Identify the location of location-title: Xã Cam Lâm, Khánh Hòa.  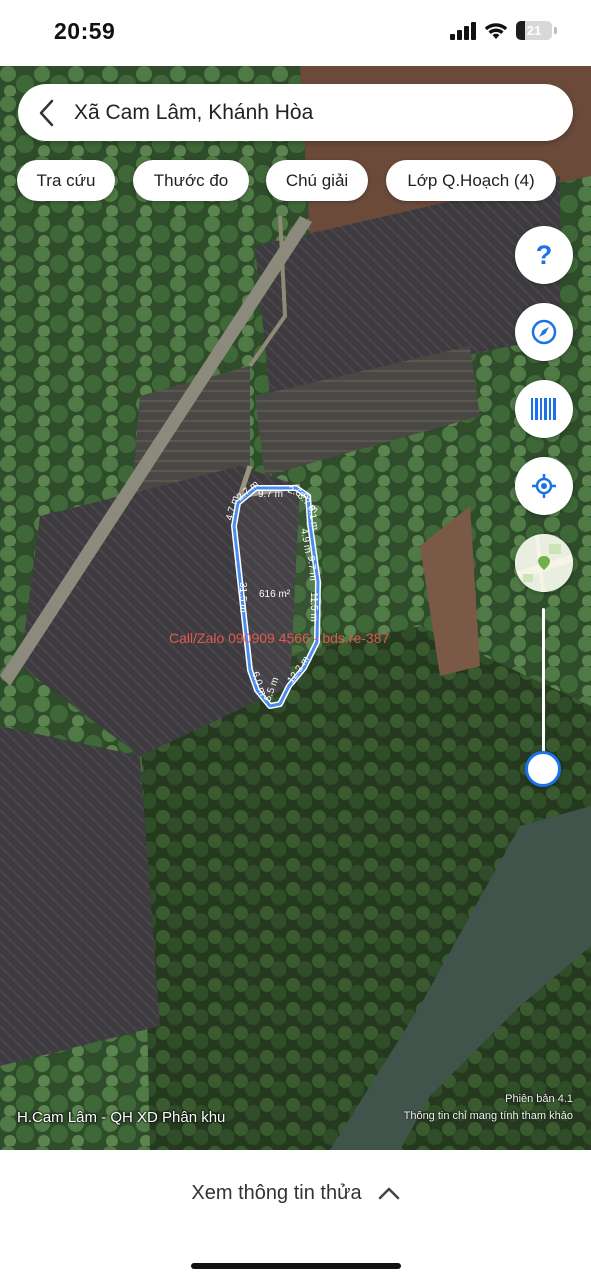
(193, 113).